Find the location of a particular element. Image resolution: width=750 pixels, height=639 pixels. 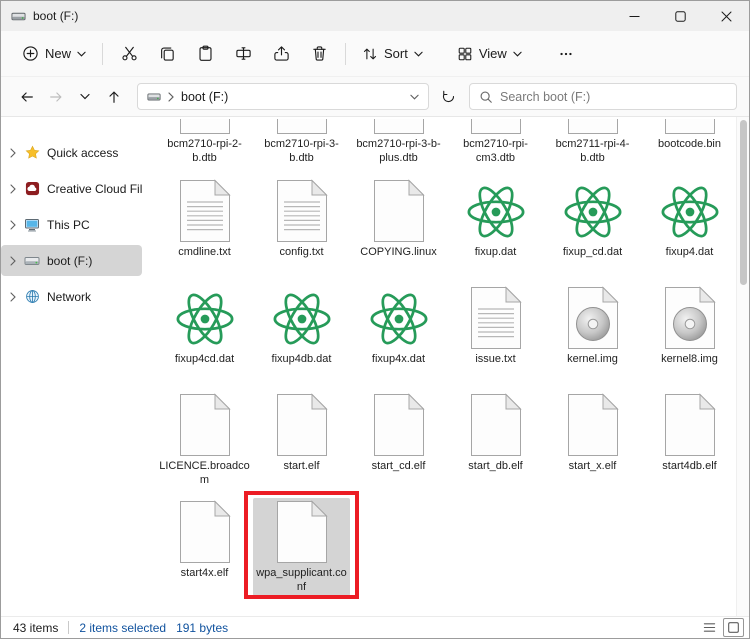

cut-icon is located at coordinates (129, 53).